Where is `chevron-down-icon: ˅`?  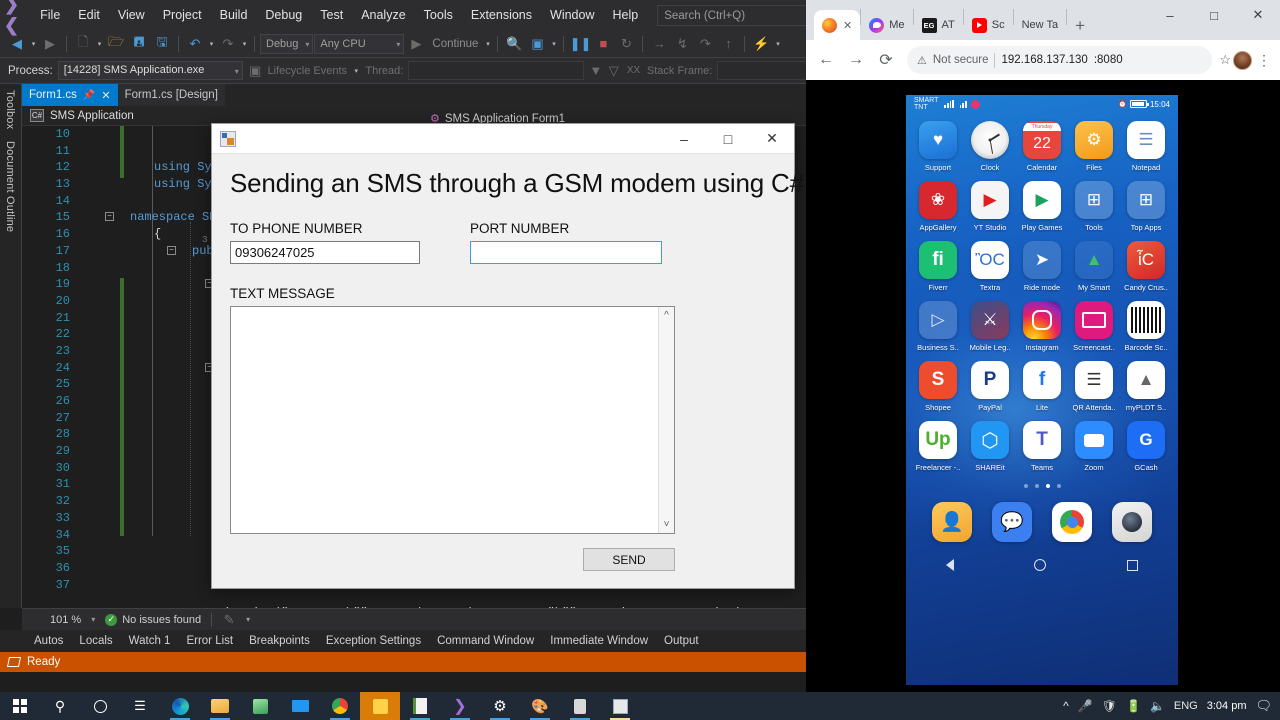 chevron-down-icon: ˅ is located at coordinates (667, 524).